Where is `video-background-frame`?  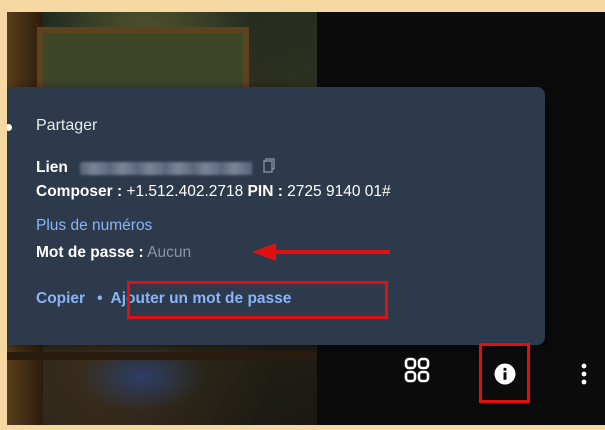
video-background-frame is located at coordinates (143, 60).